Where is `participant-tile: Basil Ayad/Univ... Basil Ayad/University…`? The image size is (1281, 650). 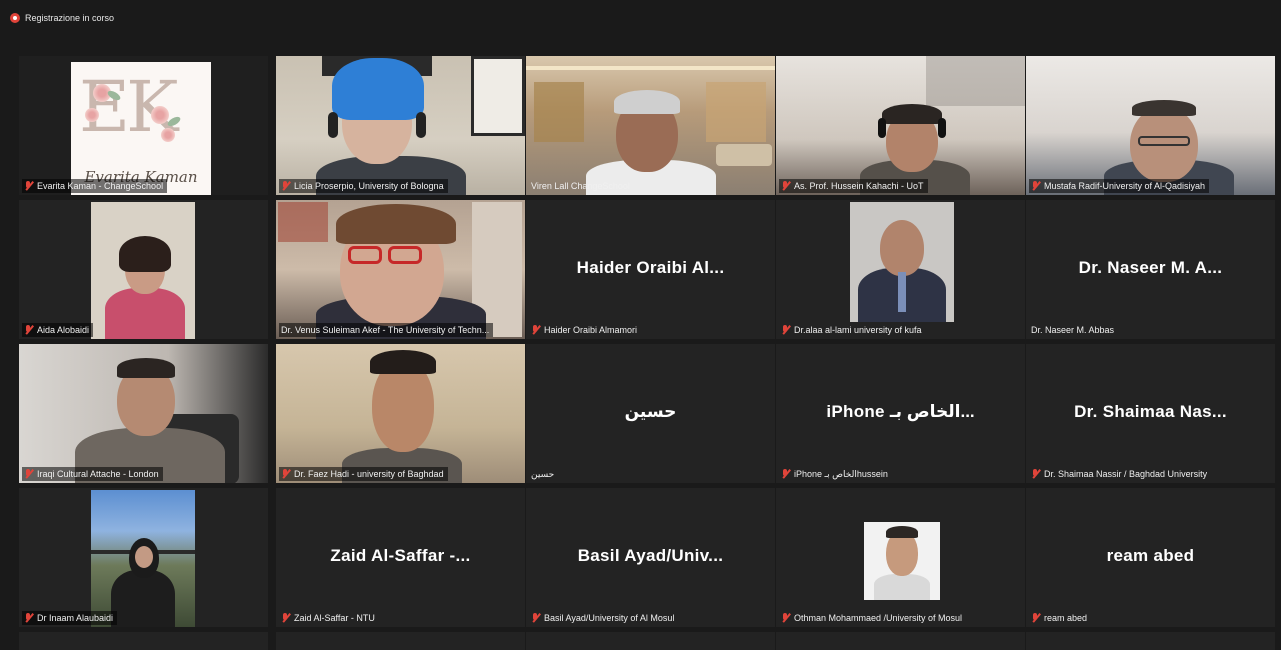 participant-tile: Basil Ayad/Univ... Basil Ayad/University… is located at coordinates (650, 557).